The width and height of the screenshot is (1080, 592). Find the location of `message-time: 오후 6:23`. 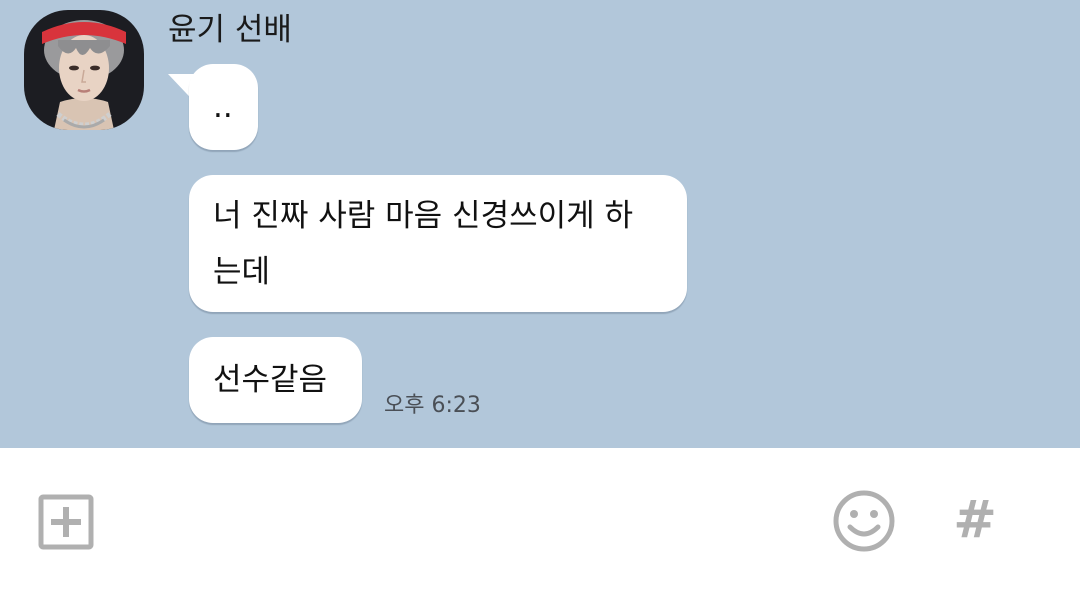

message-time: 오후 6:23 is located at coordinates (432, 405).